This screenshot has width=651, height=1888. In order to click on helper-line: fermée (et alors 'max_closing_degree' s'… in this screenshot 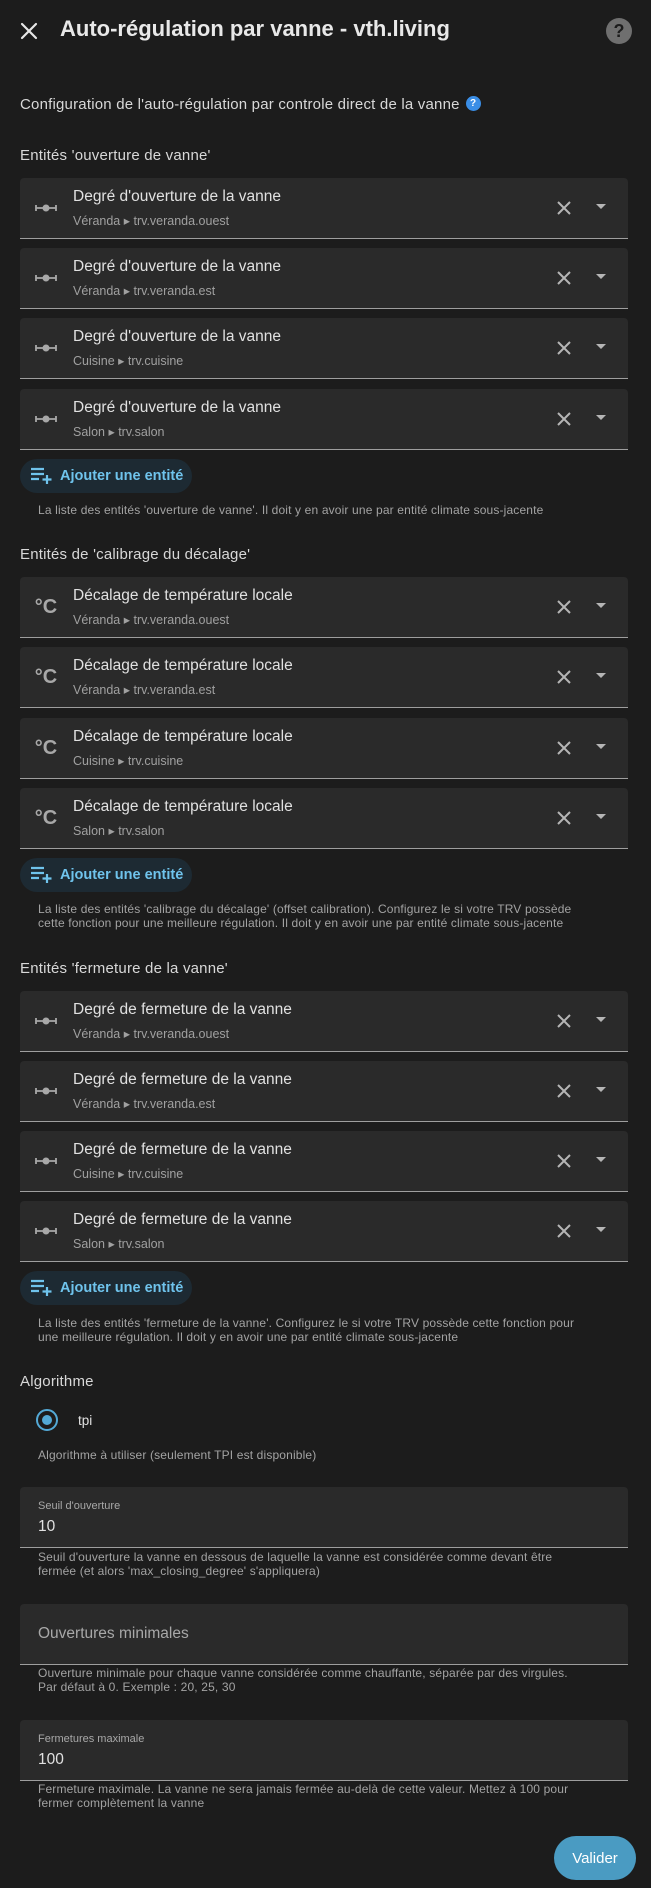, I will do `click(179, 1571)`.